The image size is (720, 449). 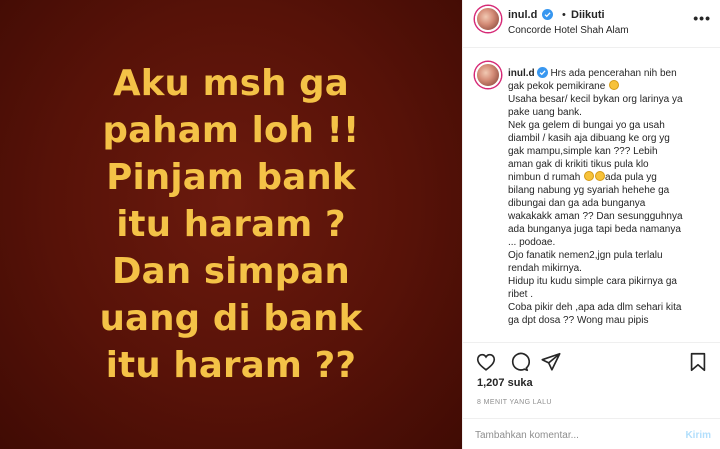 What do you see at coordinates (545, 268) in the screenshot?
I see `caption-line: rendah mikirnya.` at bounding box center [545, 268].